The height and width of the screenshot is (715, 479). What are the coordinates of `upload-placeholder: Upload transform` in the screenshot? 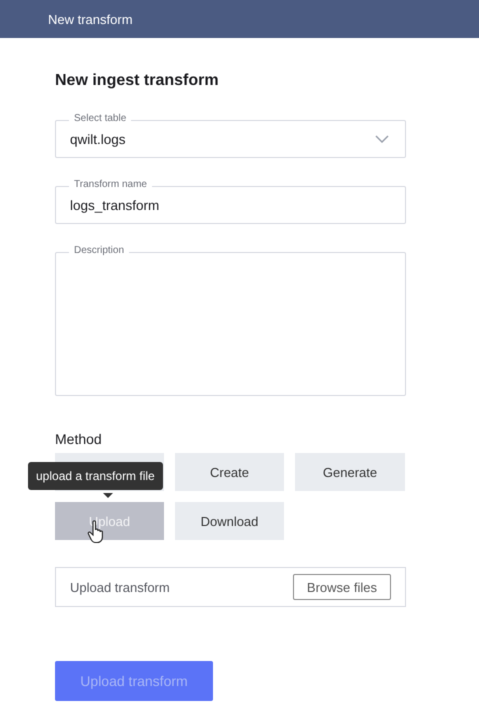 It's located at (120, 587).